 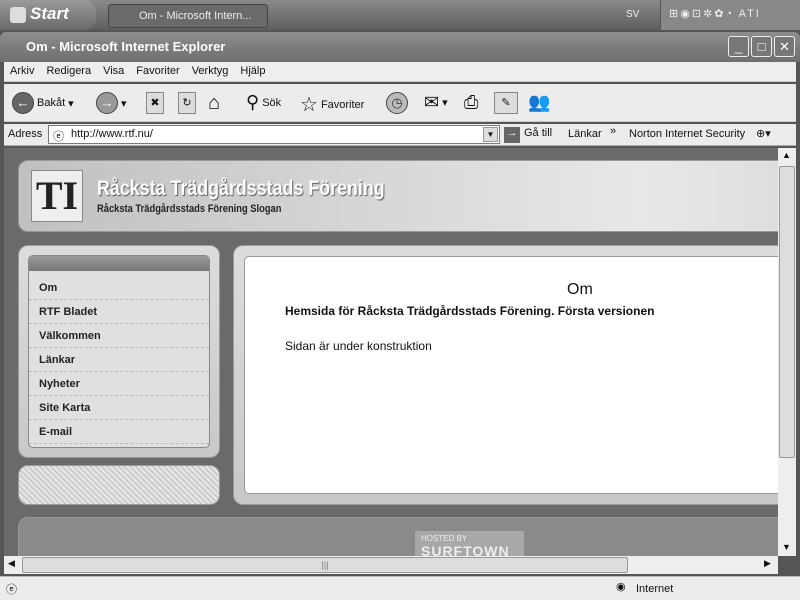 I want to click on menu-favoriter: Favoriter, so click(x=157, y=69).